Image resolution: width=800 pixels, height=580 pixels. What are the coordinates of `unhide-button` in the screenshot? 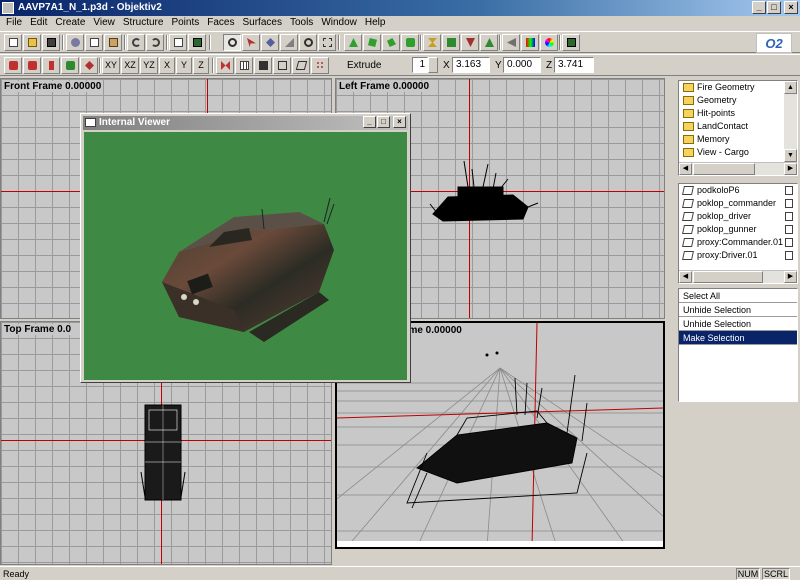 It's located at (70, 65).